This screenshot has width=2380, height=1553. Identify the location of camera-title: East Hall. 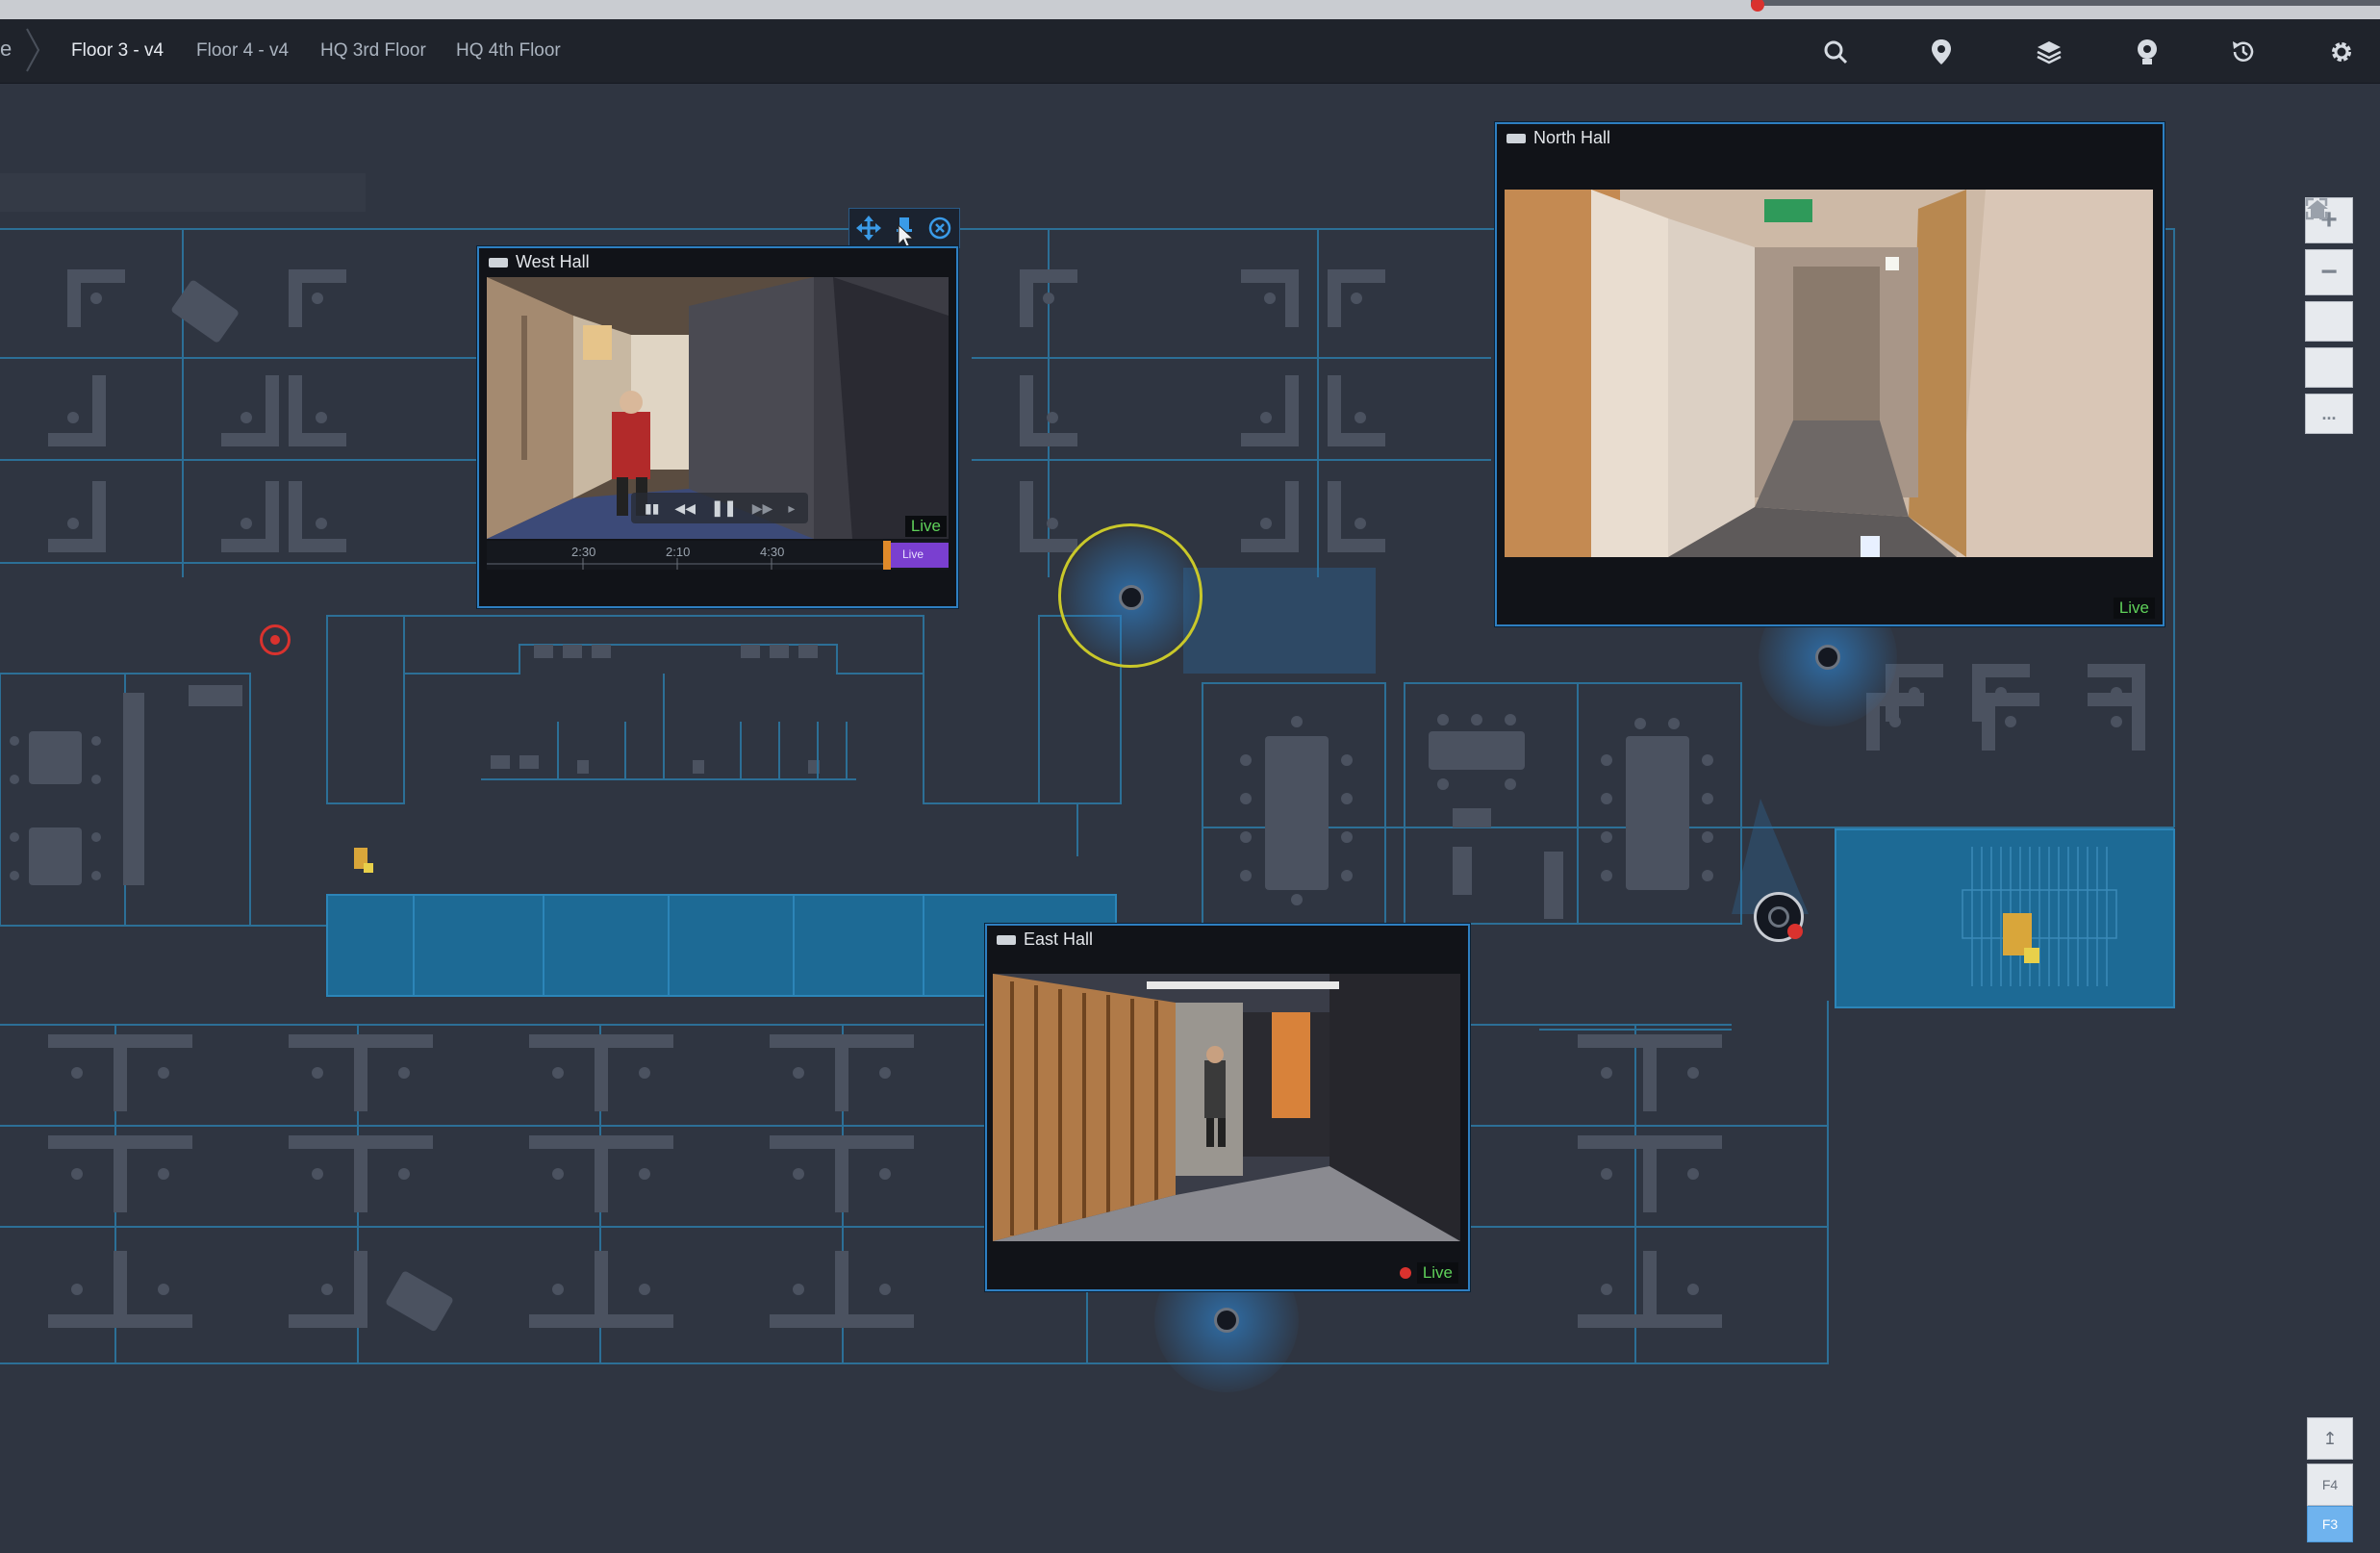
(1045, 939).